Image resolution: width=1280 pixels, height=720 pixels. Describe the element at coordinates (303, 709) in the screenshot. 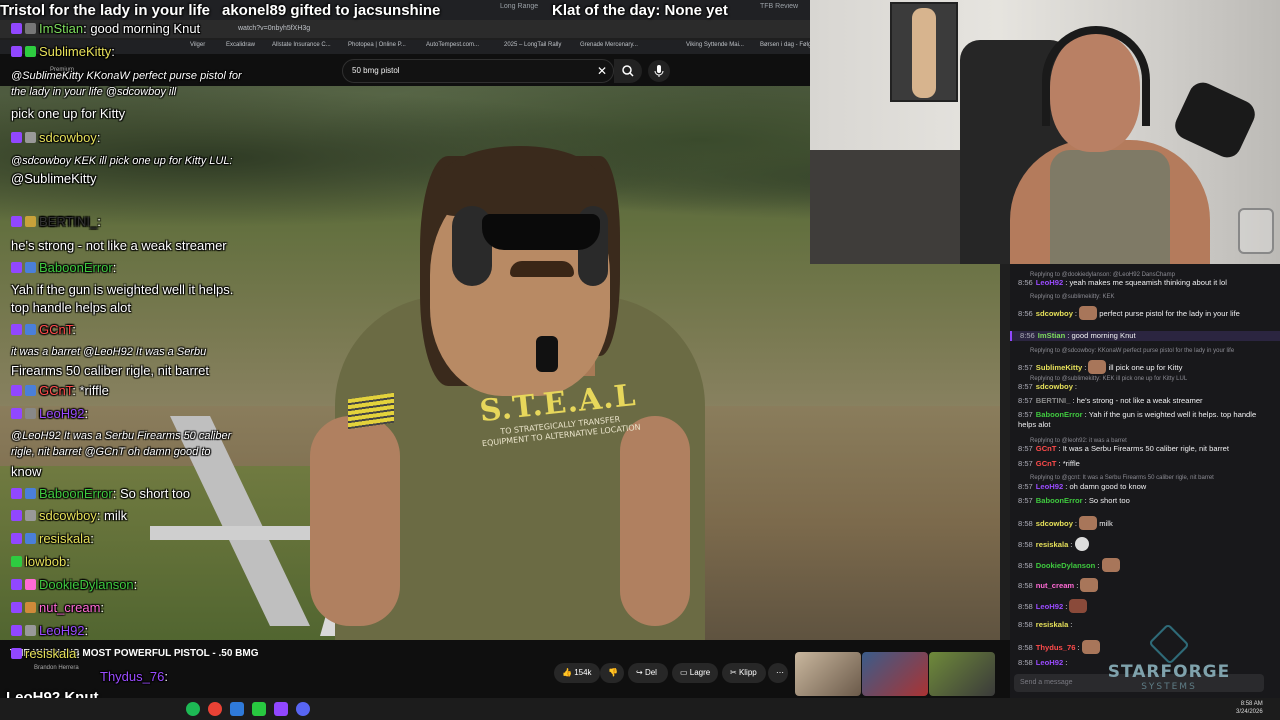

I see `discord-icon` at that location.